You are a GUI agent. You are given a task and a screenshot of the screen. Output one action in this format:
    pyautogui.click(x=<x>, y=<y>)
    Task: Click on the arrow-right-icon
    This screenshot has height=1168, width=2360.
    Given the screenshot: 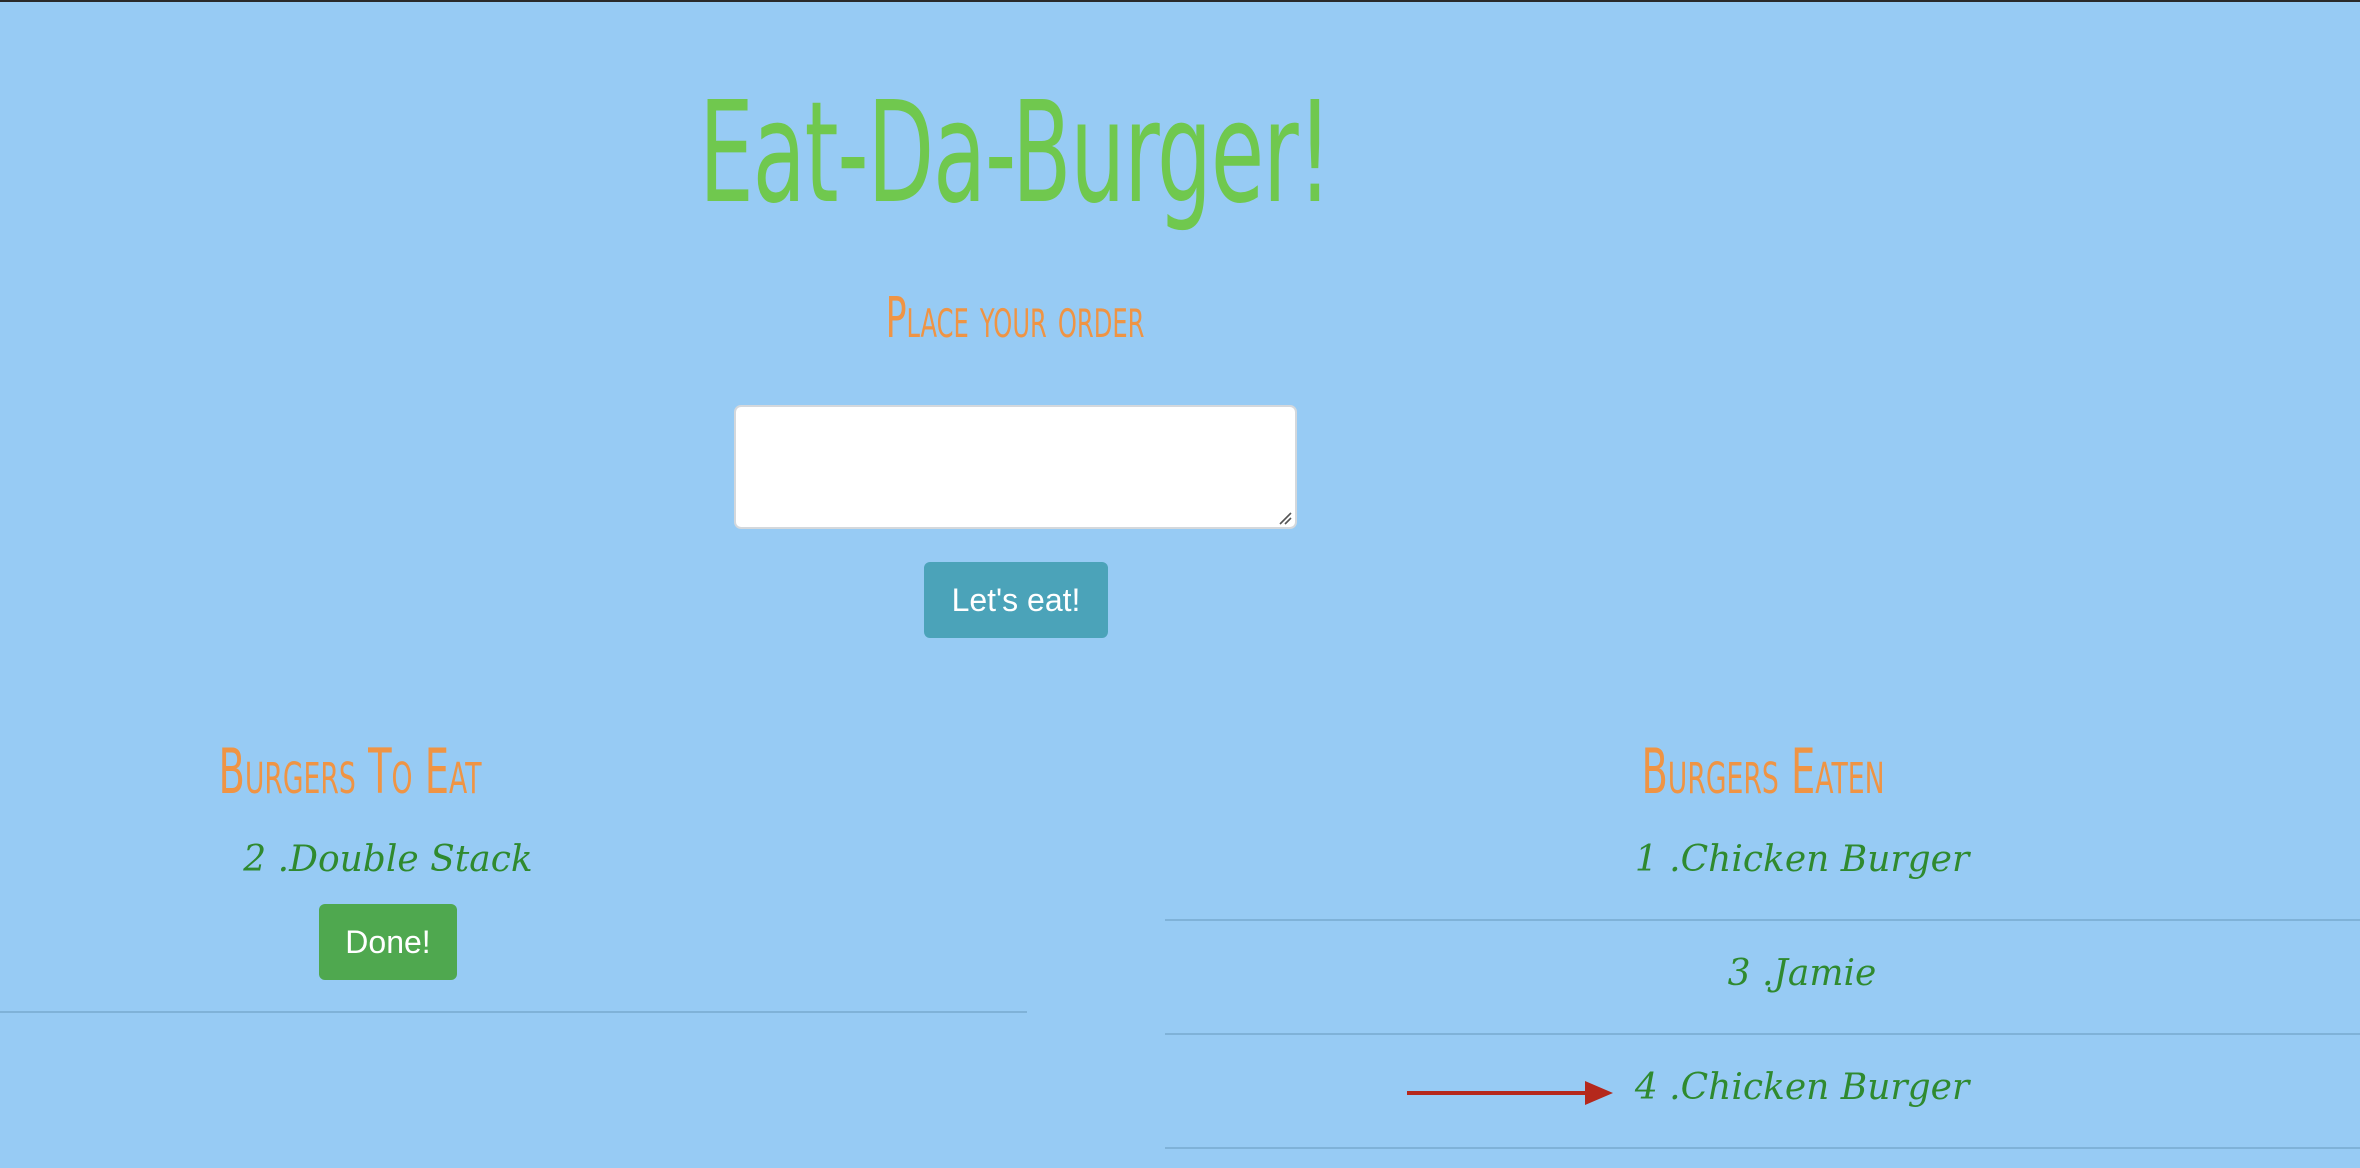 What is the action you would take?
    pyautogui.click(x=1510, y=1093)
    